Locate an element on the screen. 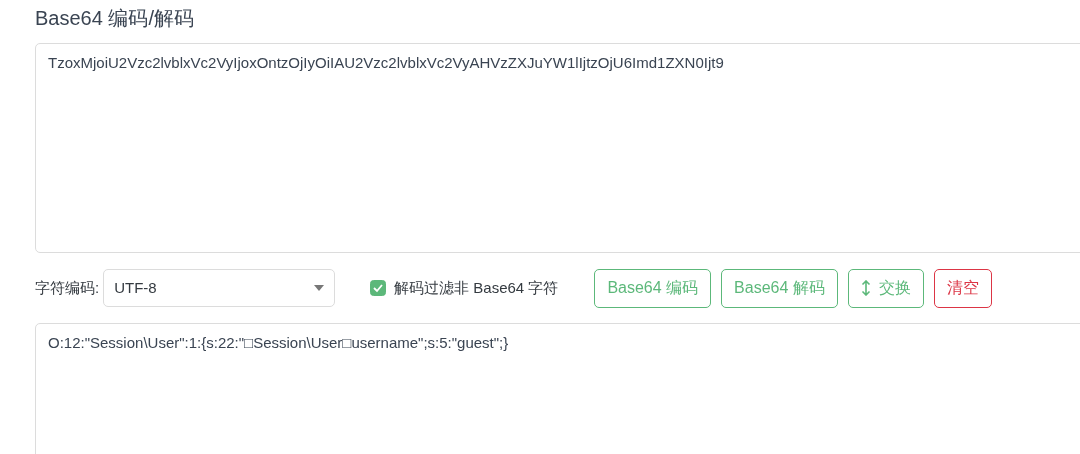  vertical-arrows-icon is located at coordinates (865, 288).